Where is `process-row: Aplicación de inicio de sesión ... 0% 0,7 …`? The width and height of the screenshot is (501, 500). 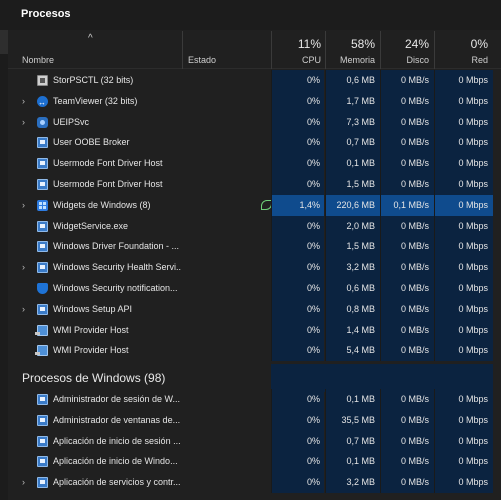 process-row: Aplicación de inicio de sesión ... 0% 0,7 … is located at coordinates (254, 441).